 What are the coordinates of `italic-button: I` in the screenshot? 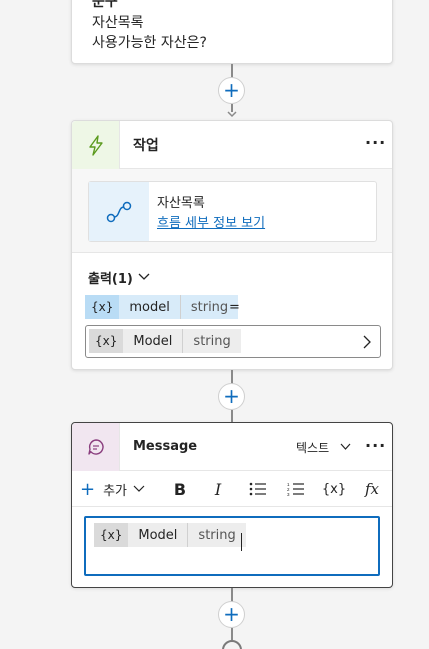 It's located at (218, 489).